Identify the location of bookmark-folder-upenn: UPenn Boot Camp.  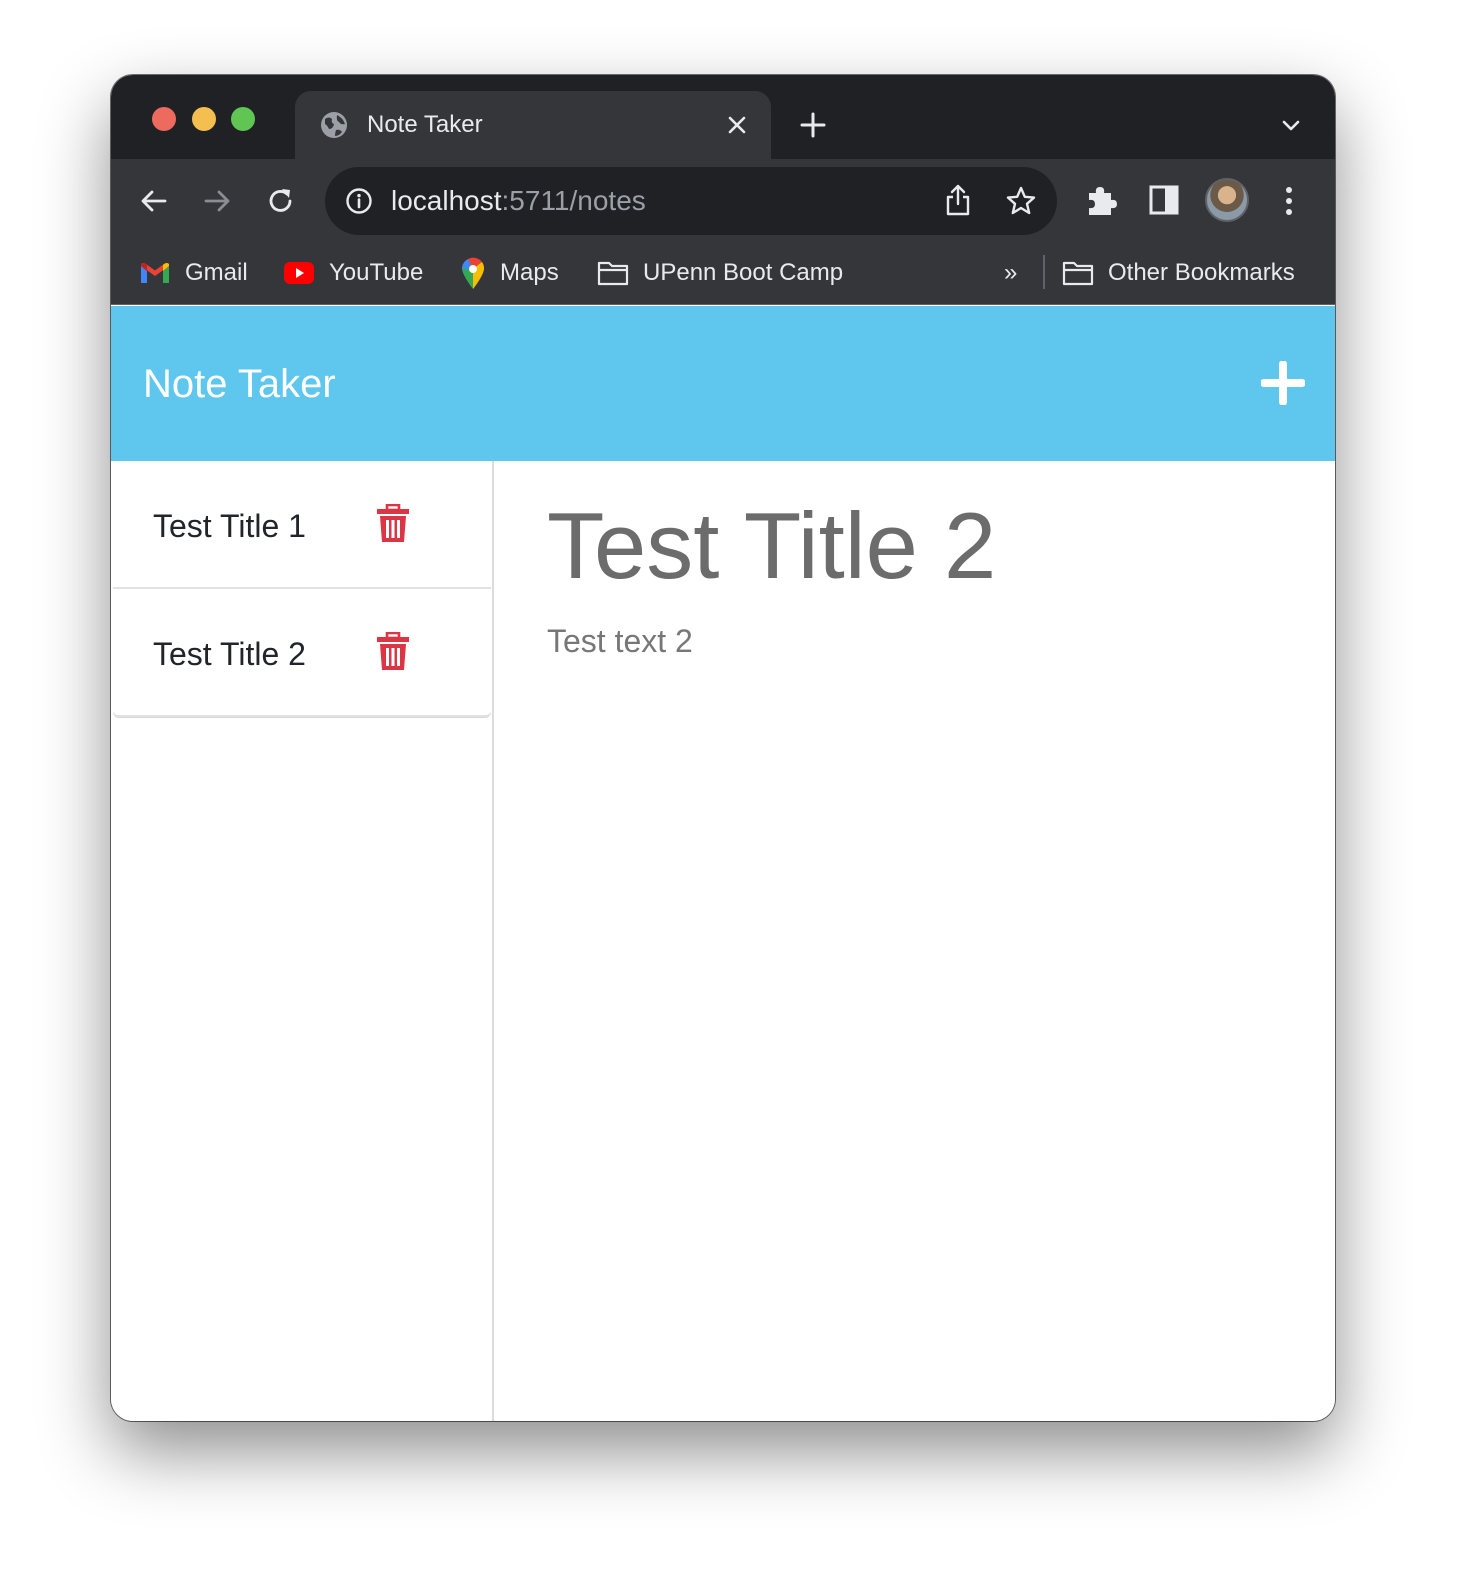
(720, 273).